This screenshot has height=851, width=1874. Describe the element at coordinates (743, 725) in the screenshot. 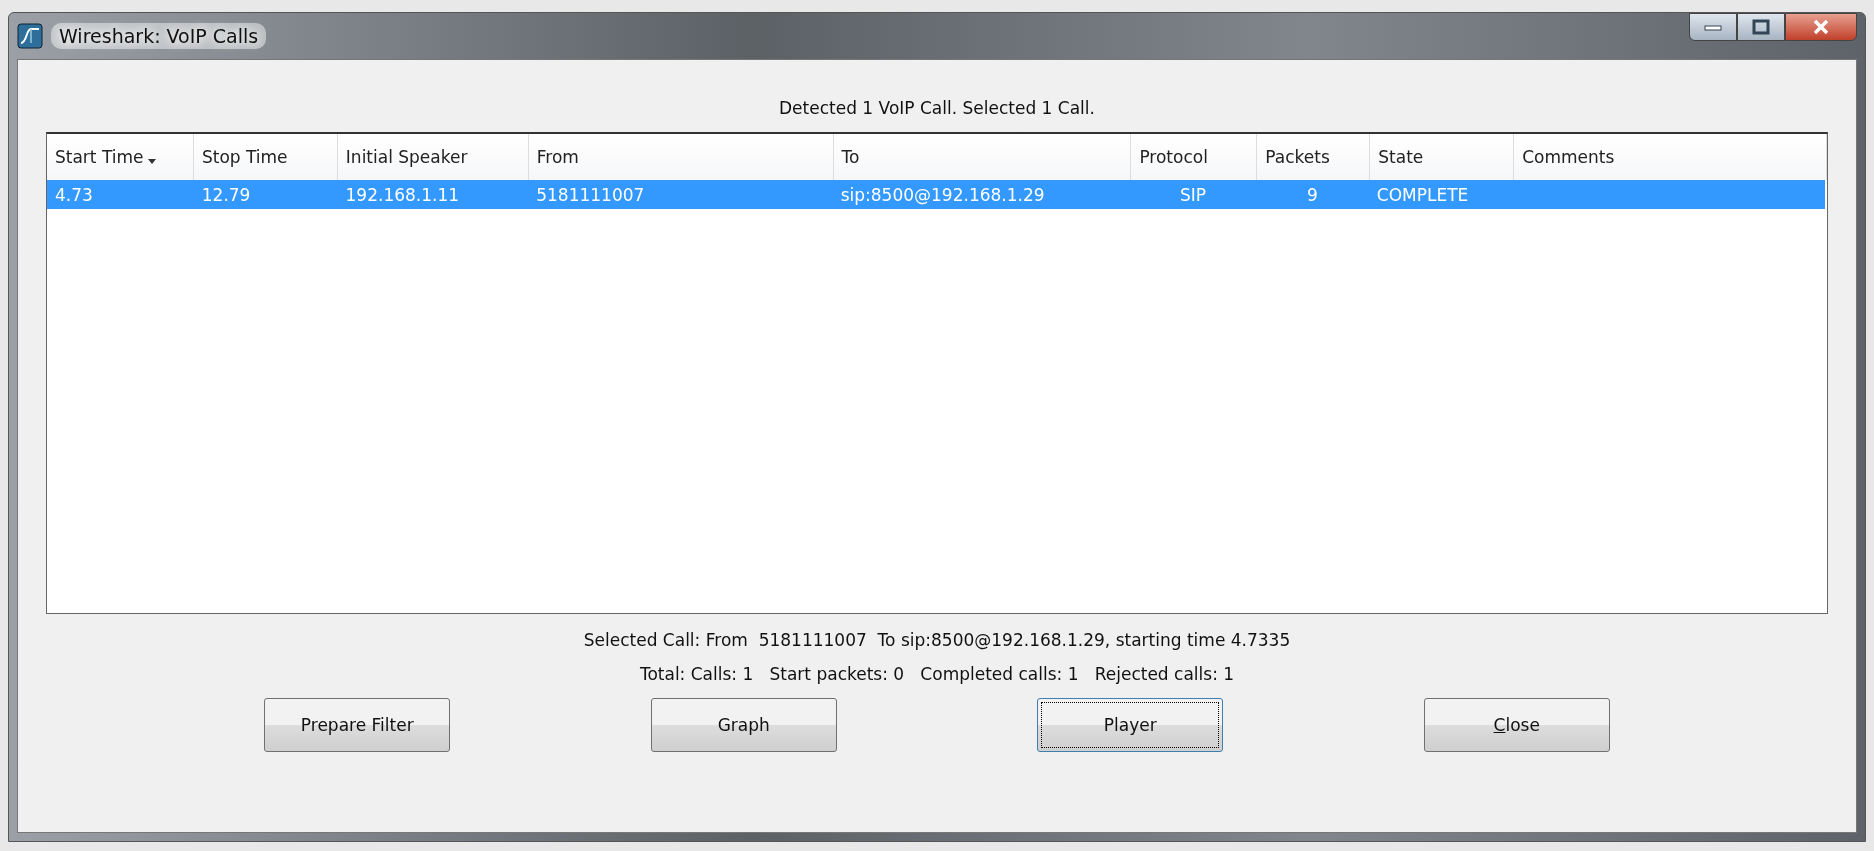

I see `dialog-button: Graph` at that location.